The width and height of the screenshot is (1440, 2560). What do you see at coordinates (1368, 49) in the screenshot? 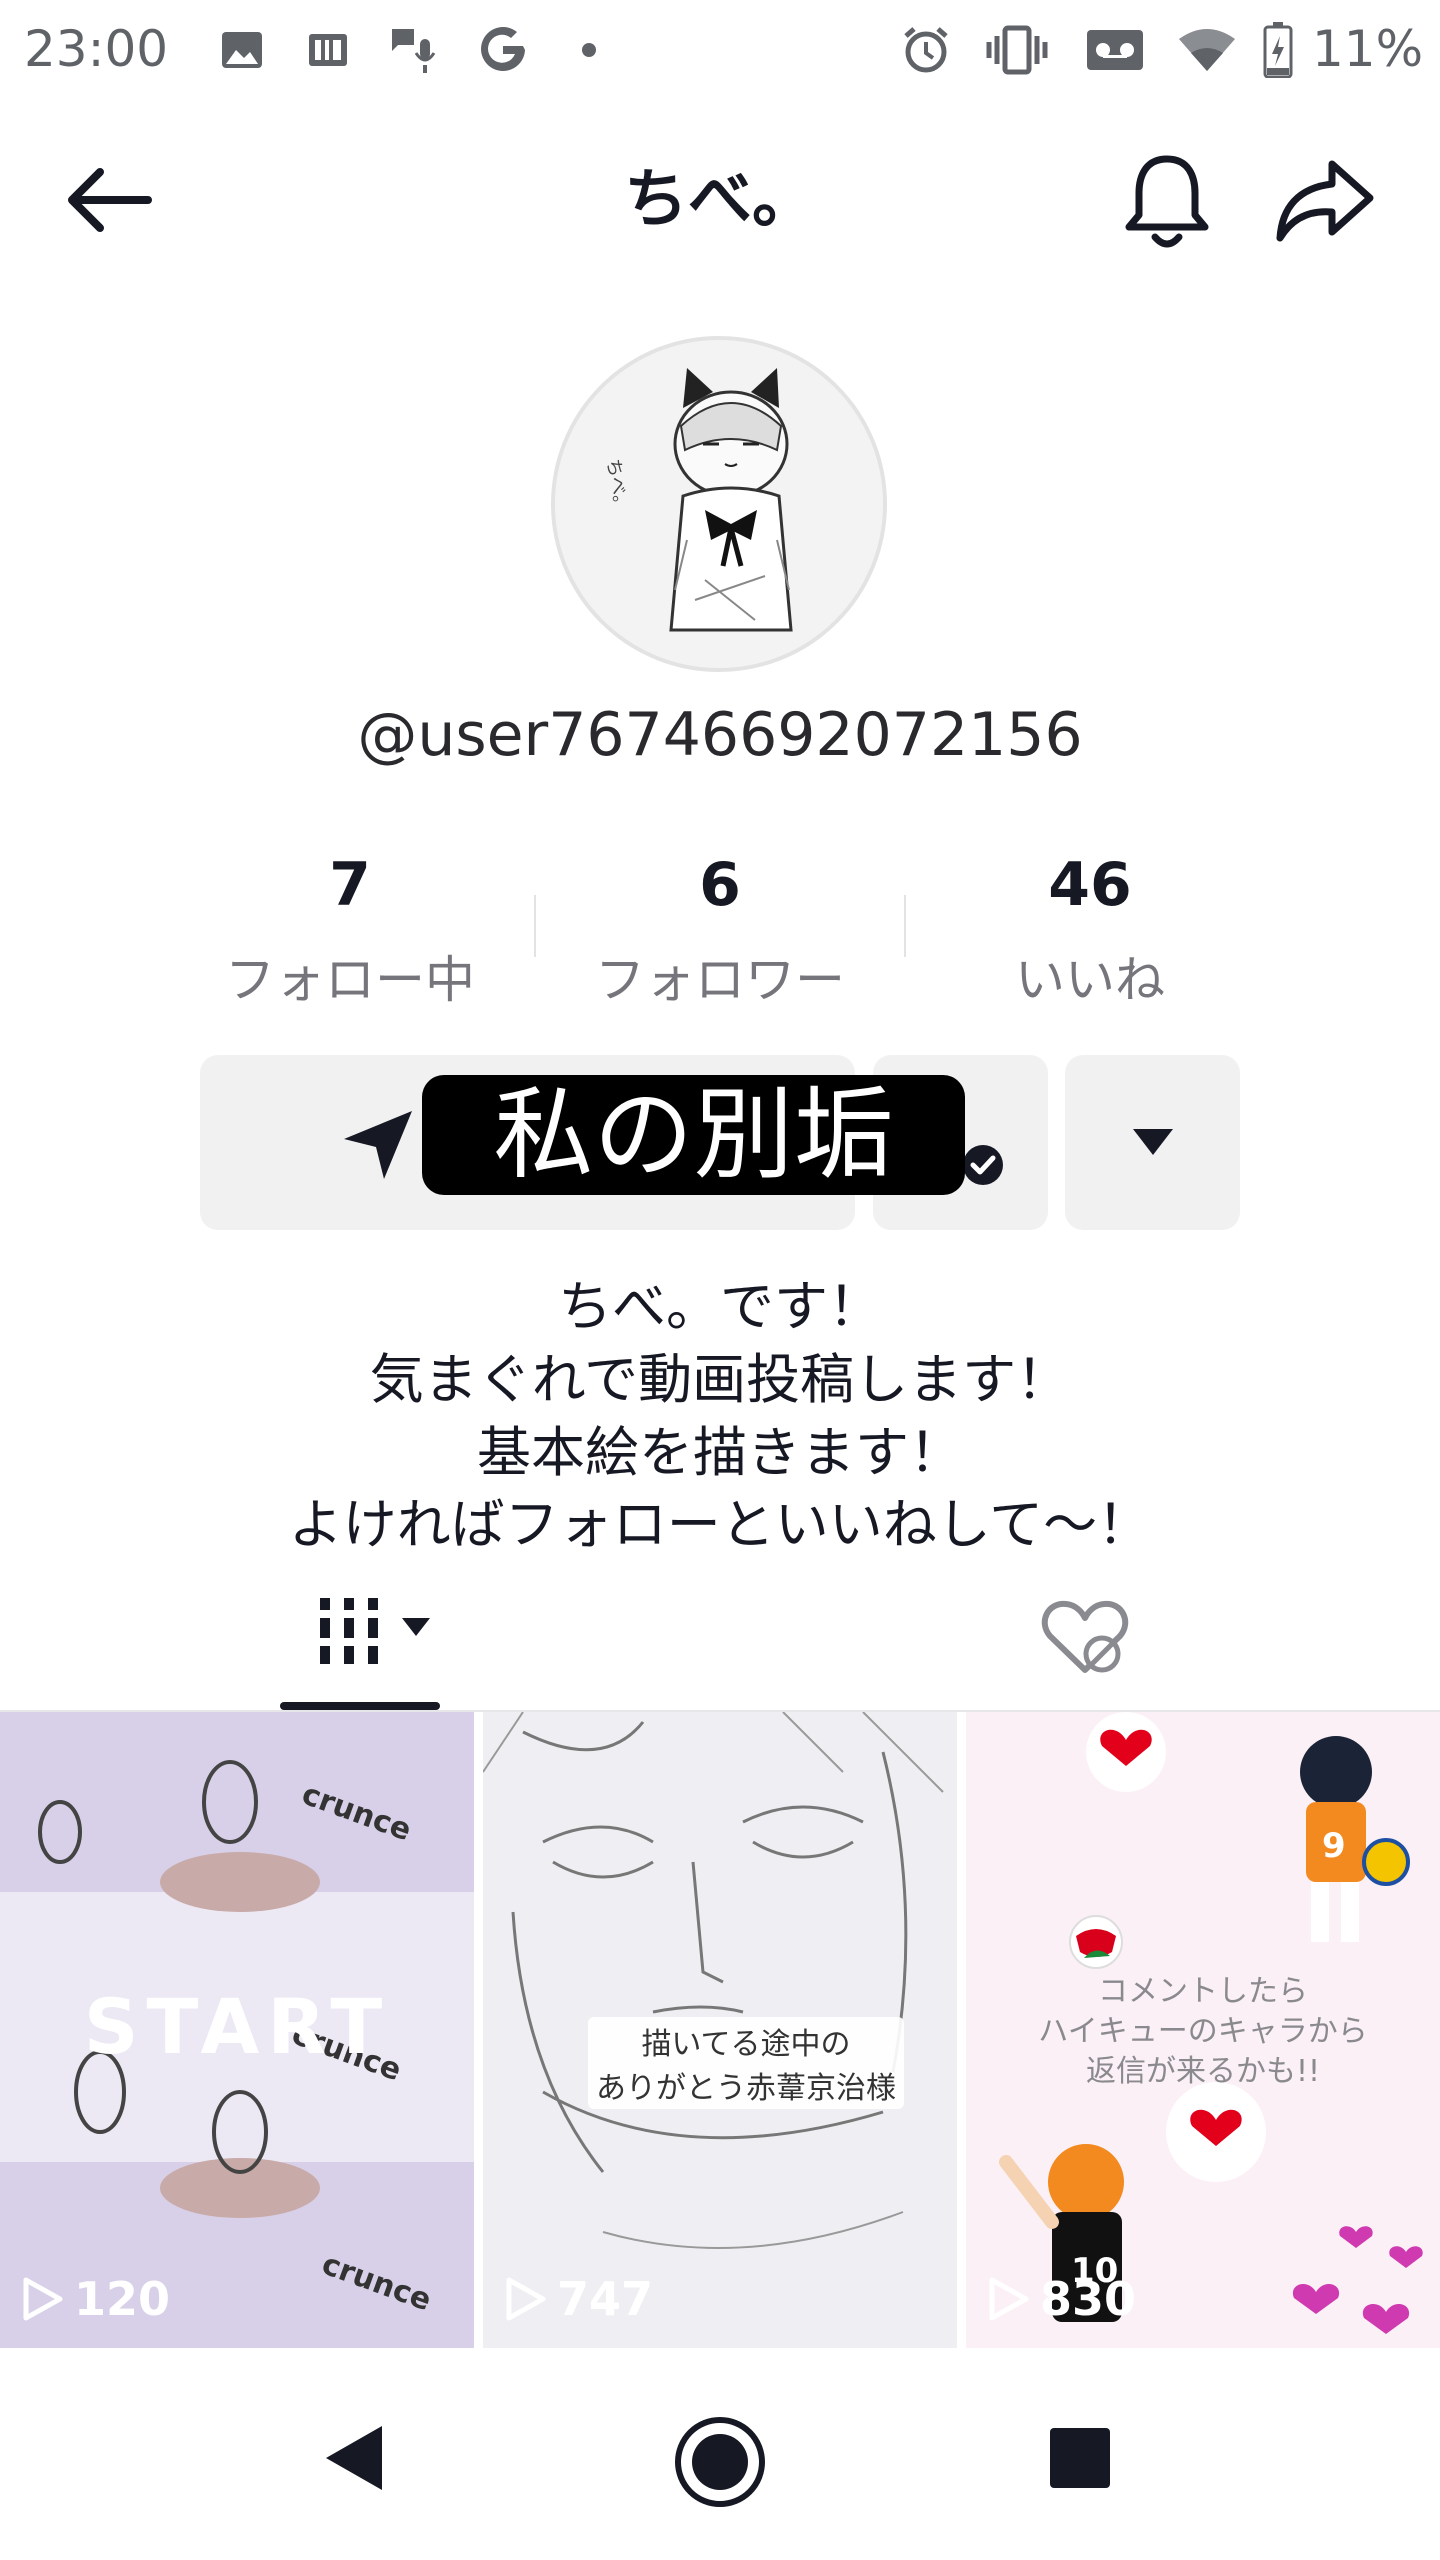
I see `battery-percent: 11%` at bounding box center [1368, 49].